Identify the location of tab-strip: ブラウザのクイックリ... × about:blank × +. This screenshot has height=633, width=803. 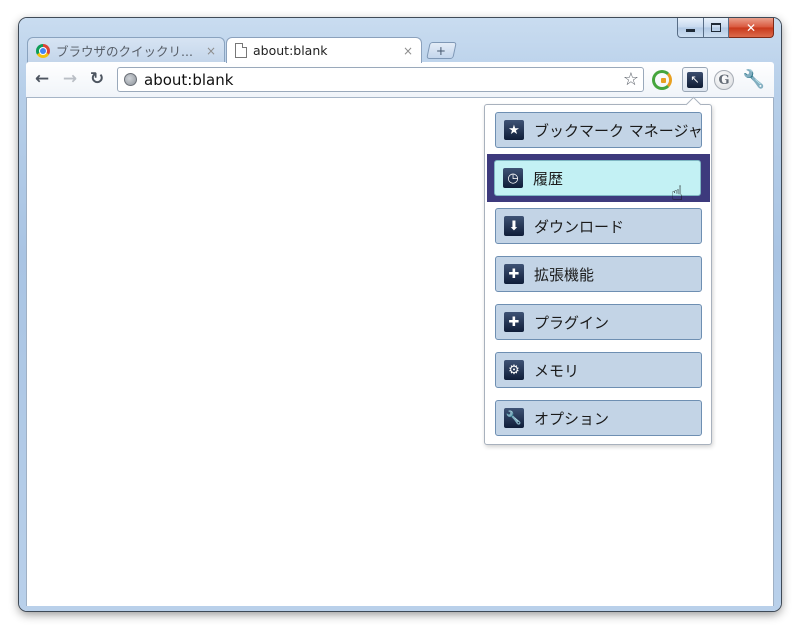
(397, 50).